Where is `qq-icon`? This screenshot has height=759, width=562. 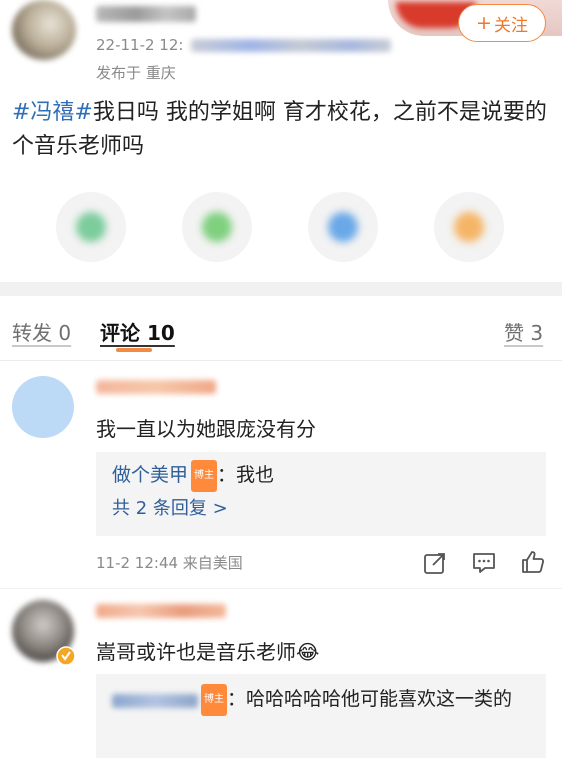
qq-icon is located at coordinates (343, 227).